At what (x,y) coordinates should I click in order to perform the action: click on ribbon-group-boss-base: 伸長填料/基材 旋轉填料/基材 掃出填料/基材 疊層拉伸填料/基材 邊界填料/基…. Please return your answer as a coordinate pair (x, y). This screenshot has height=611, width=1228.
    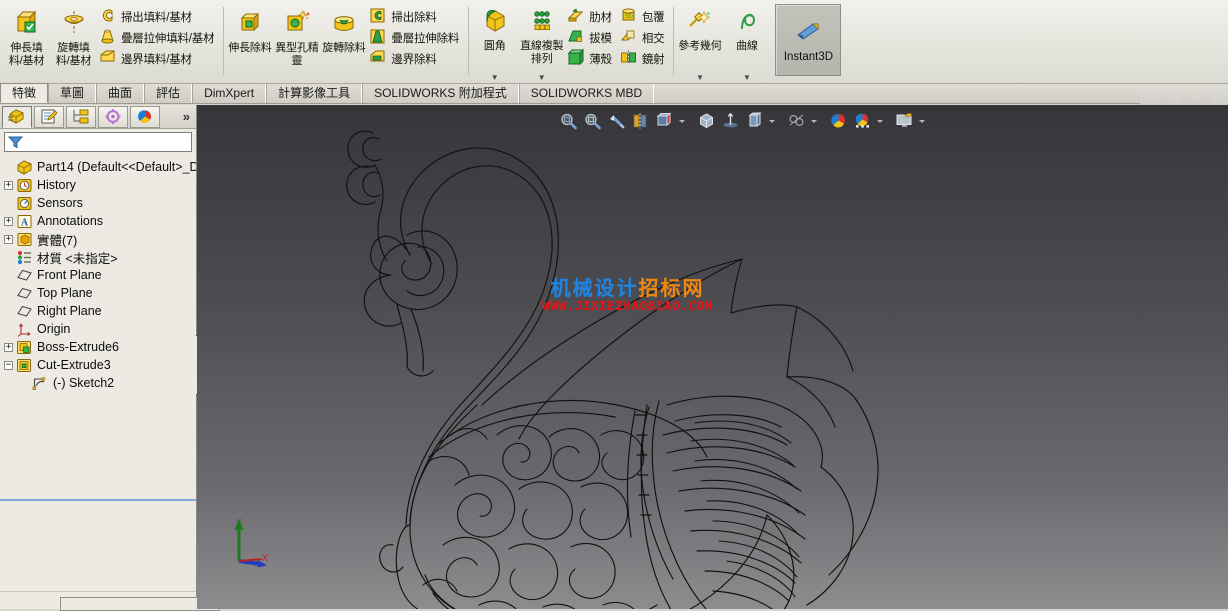
    Looking at the image, I should click on (111, 42).